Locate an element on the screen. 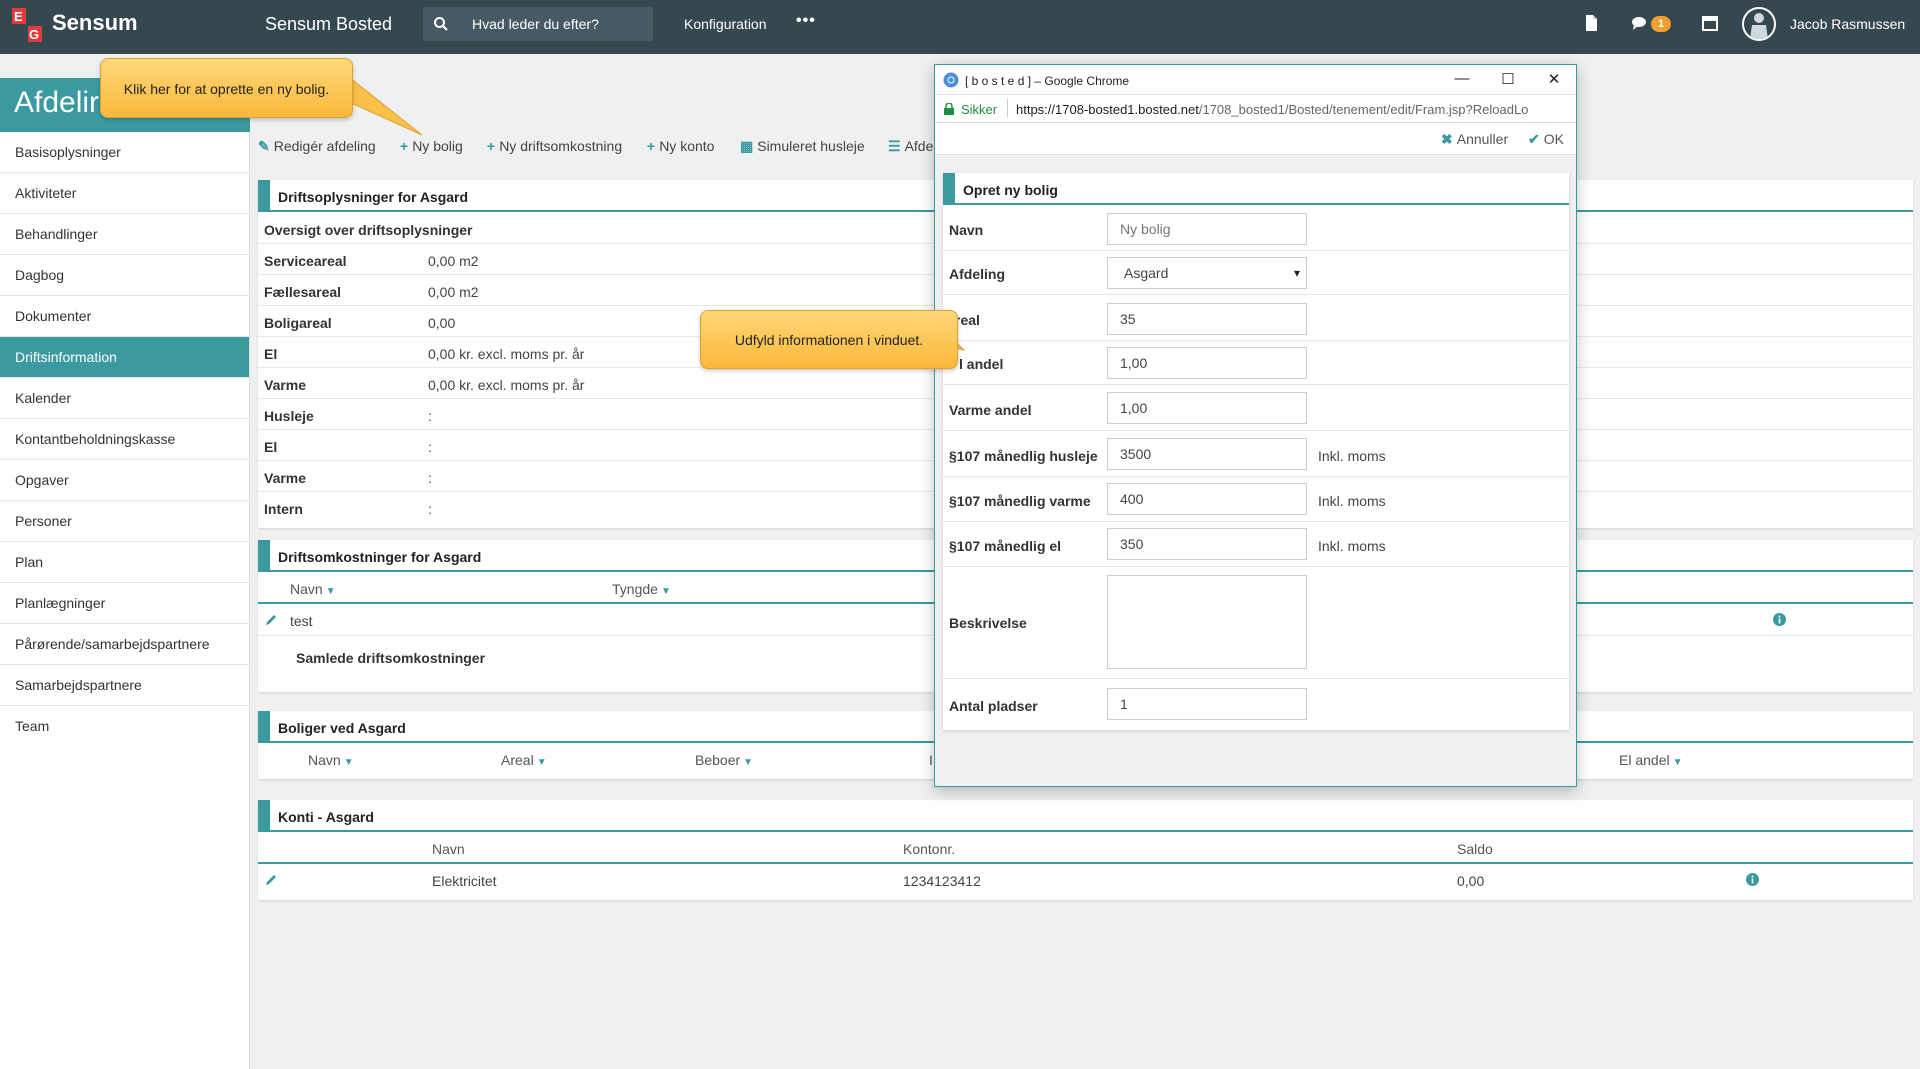 This screenshot has height=1069, width=1920. plus-icon: + is located at coordinates (404, 146).